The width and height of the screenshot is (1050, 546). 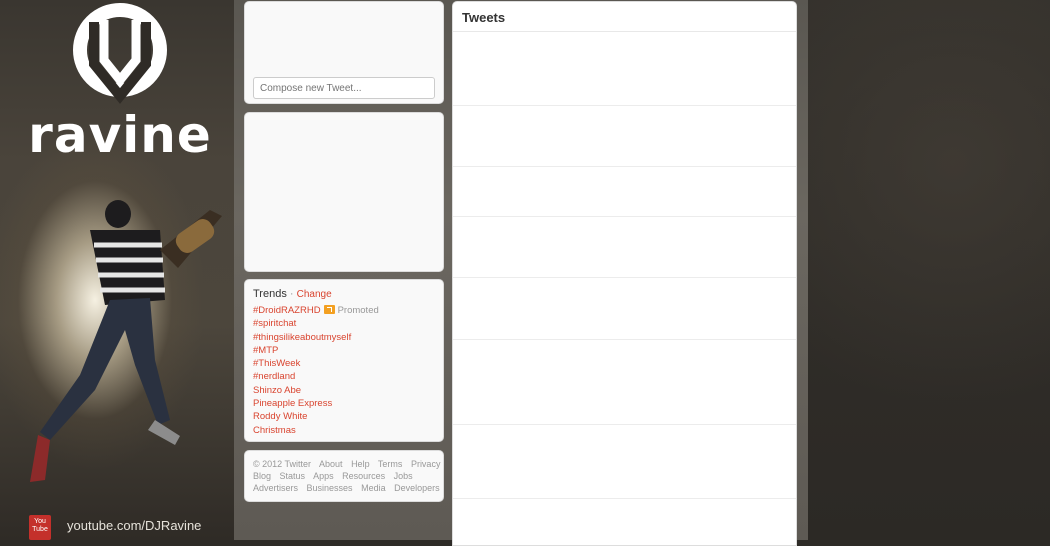 I want to click on footer-link-blog: Blog, so click(x=262, y=476).